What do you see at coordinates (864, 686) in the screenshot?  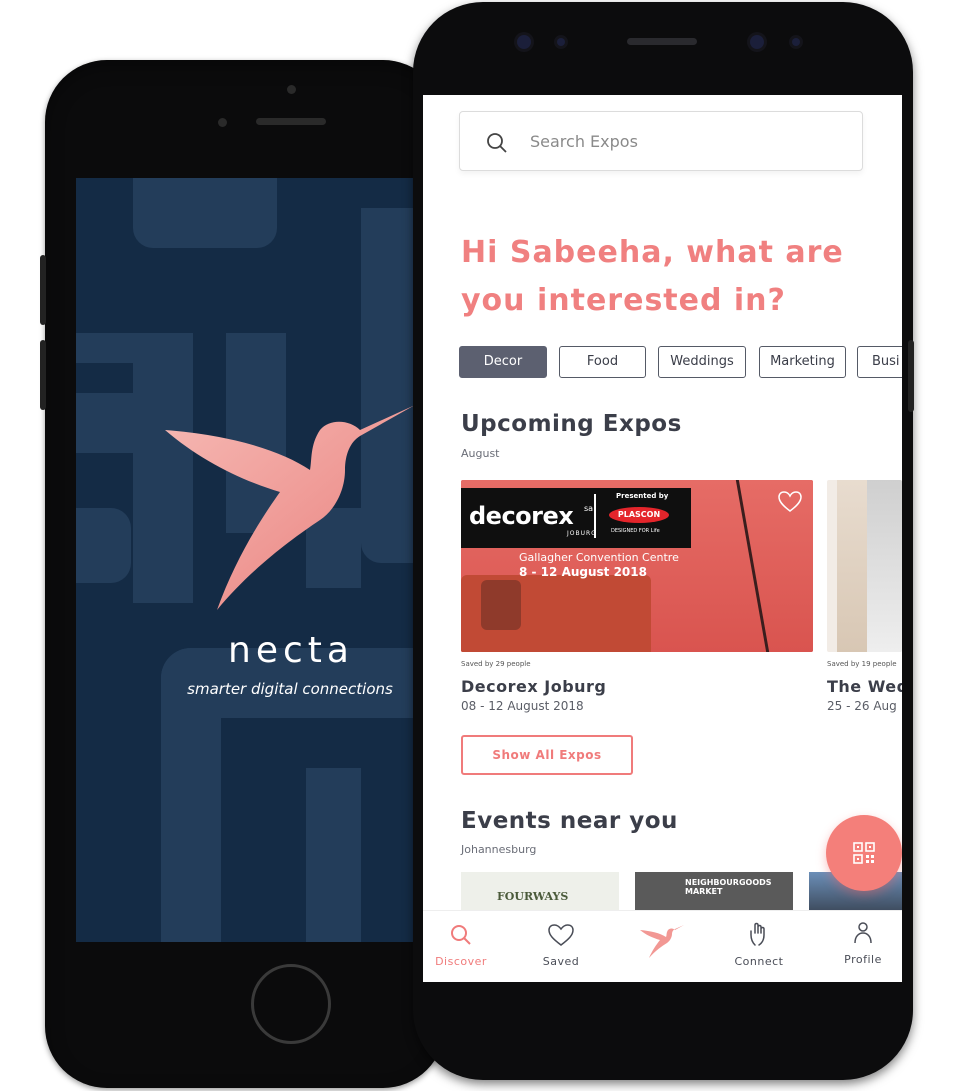 I see `expo-name: The Wedd` at bounding box center [864, 686].